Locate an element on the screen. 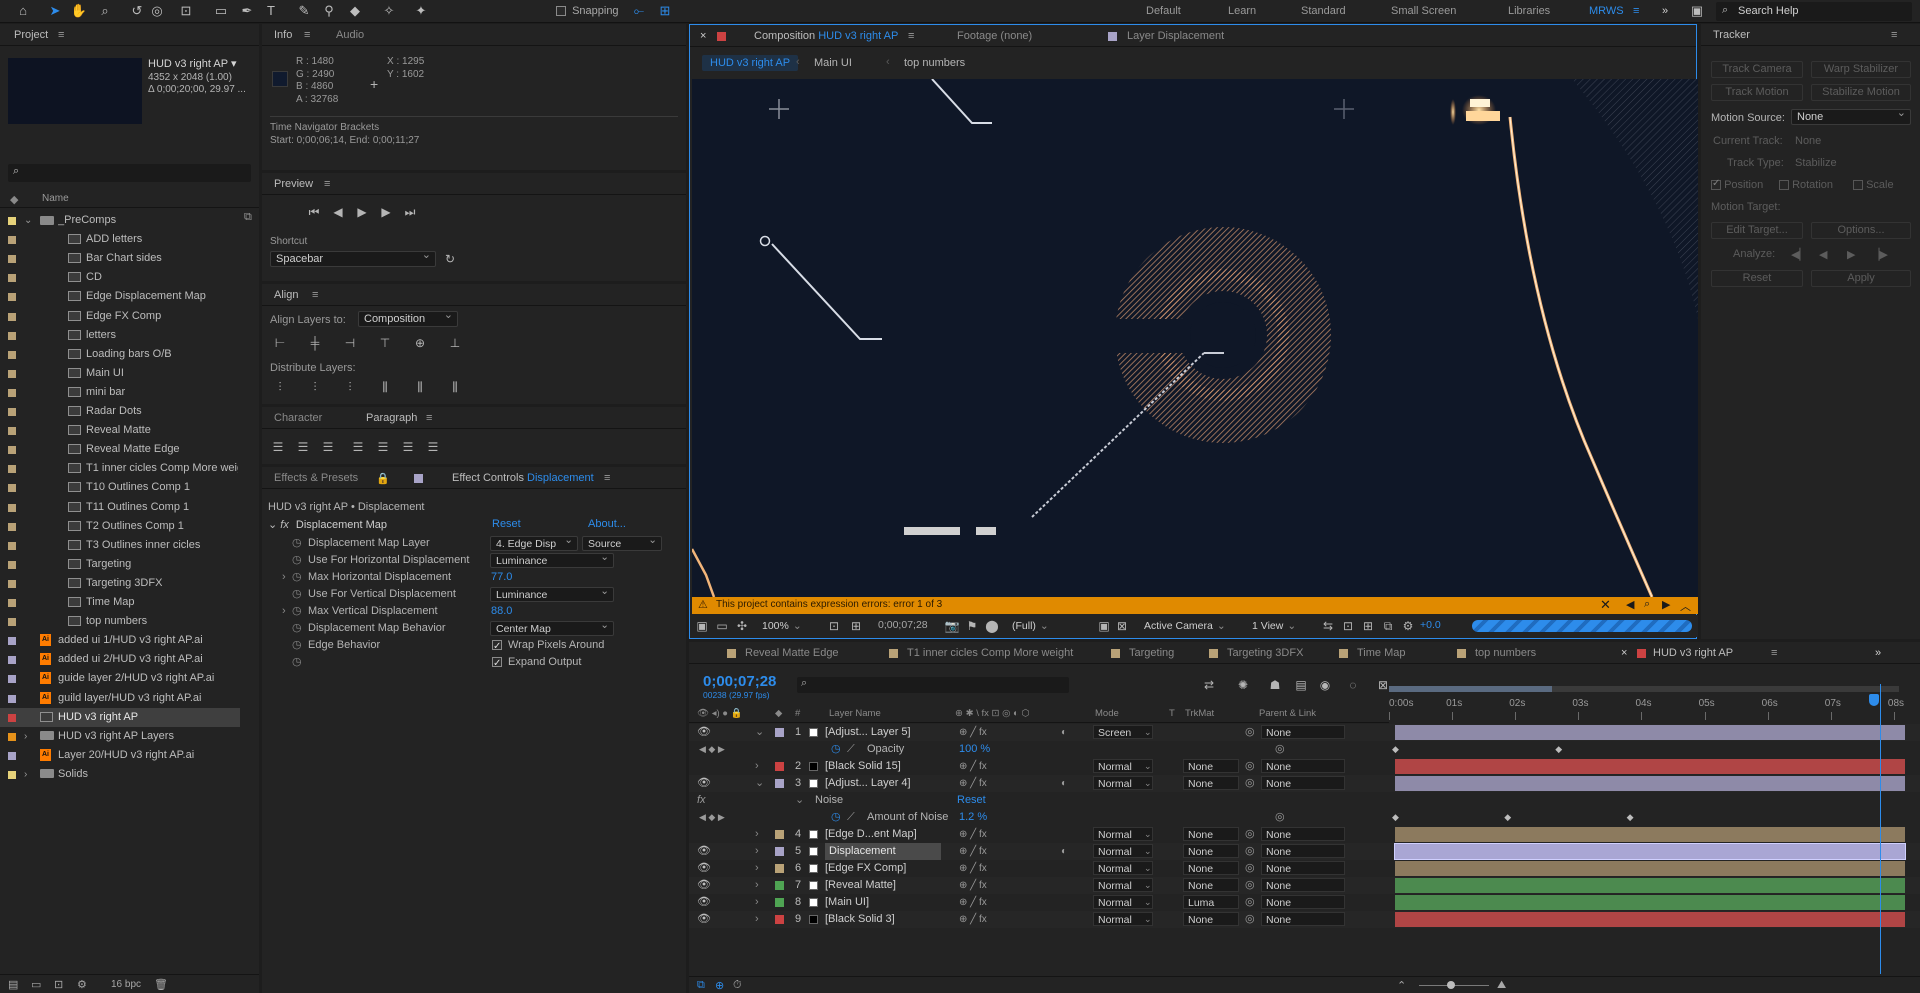  distribute-bottom-icon: ⫶ is located at coordinates (350, 387).